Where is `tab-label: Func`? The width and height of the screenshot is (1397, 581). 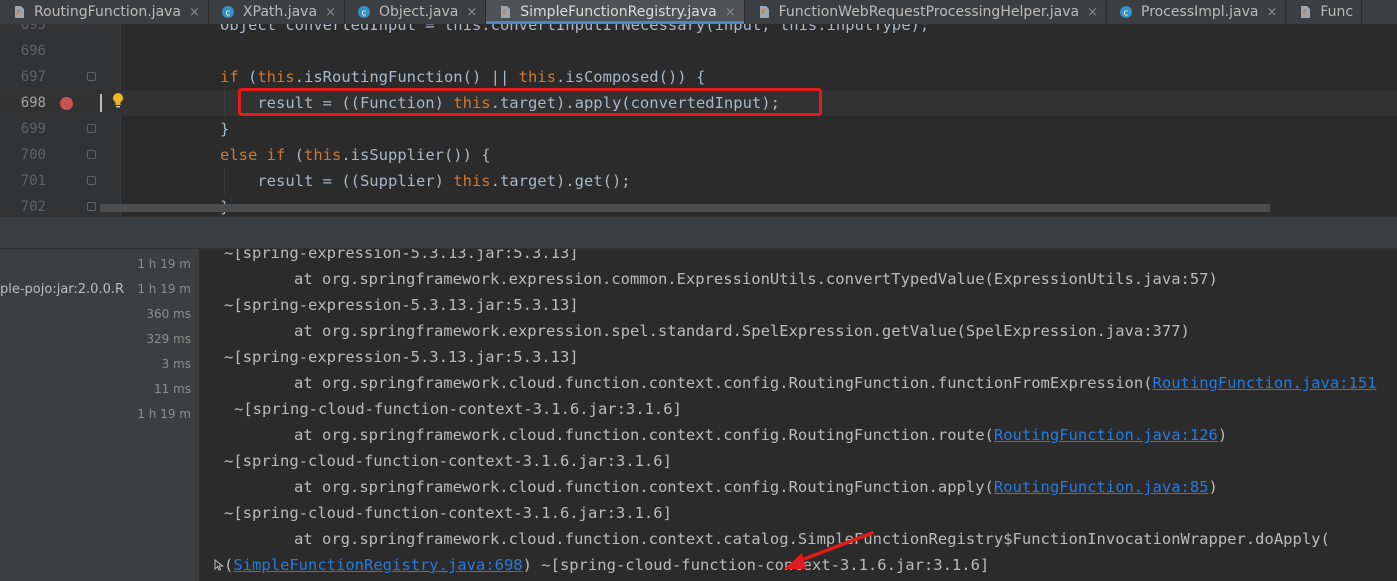
tab-label: Func is located at coordinates (1337, 12).